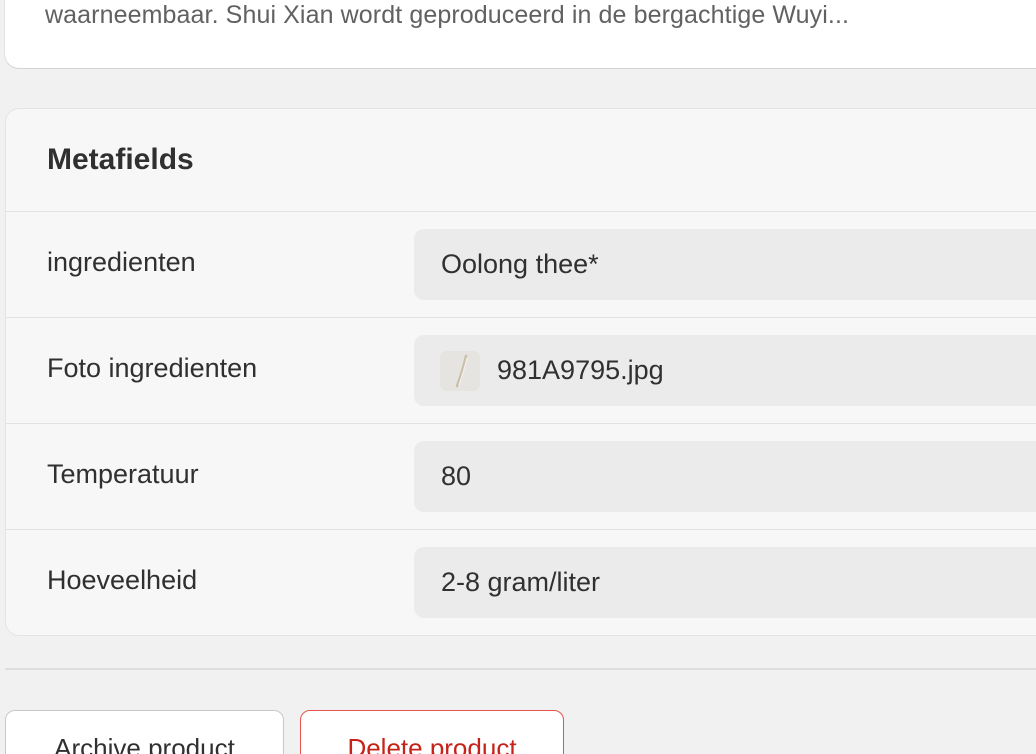  Describe the element at coordinates (432, 732) in the screenshot. I see `delete-product-button: Delete product` at that location.